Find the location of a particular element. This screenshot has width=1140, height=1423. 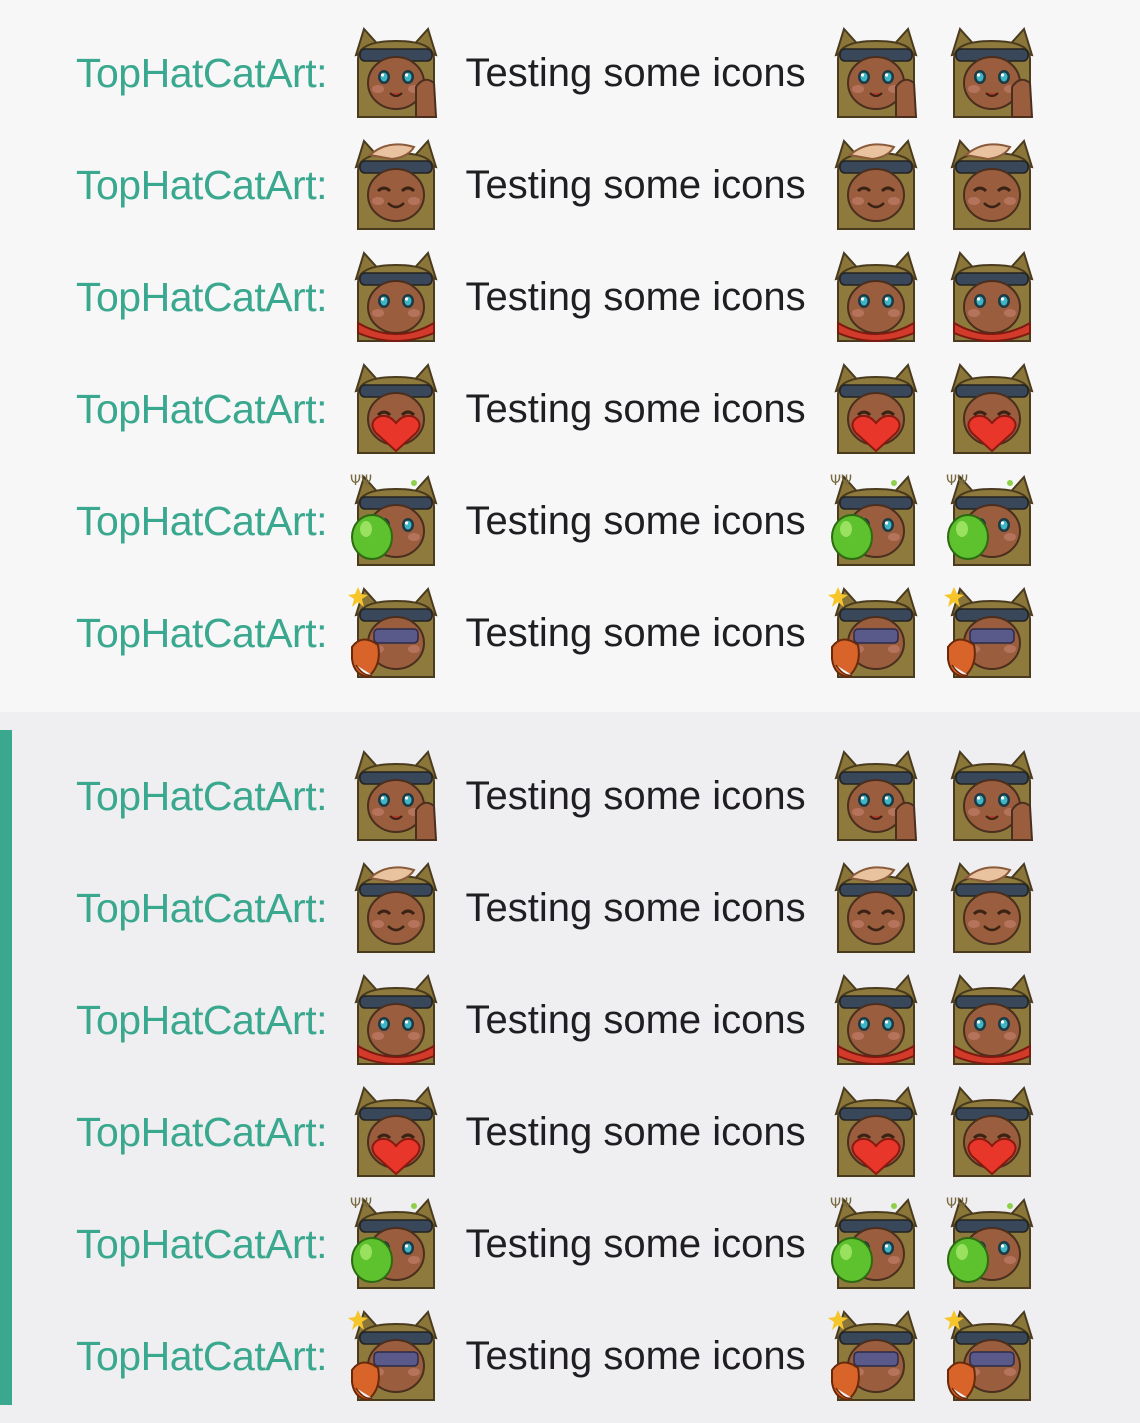

highlight-accent-bar is located at coordinates (6, 1067).